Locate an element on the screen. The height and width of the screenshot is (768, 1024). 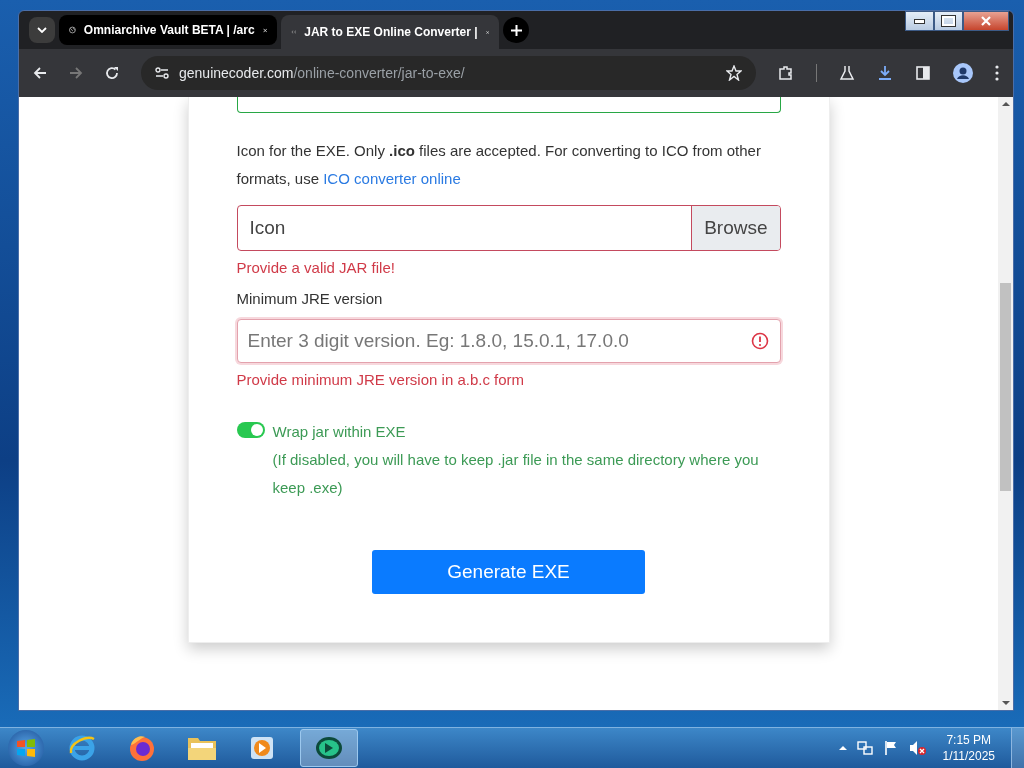
field-label: Minimum JRE version is located at coordinates (310, 298).